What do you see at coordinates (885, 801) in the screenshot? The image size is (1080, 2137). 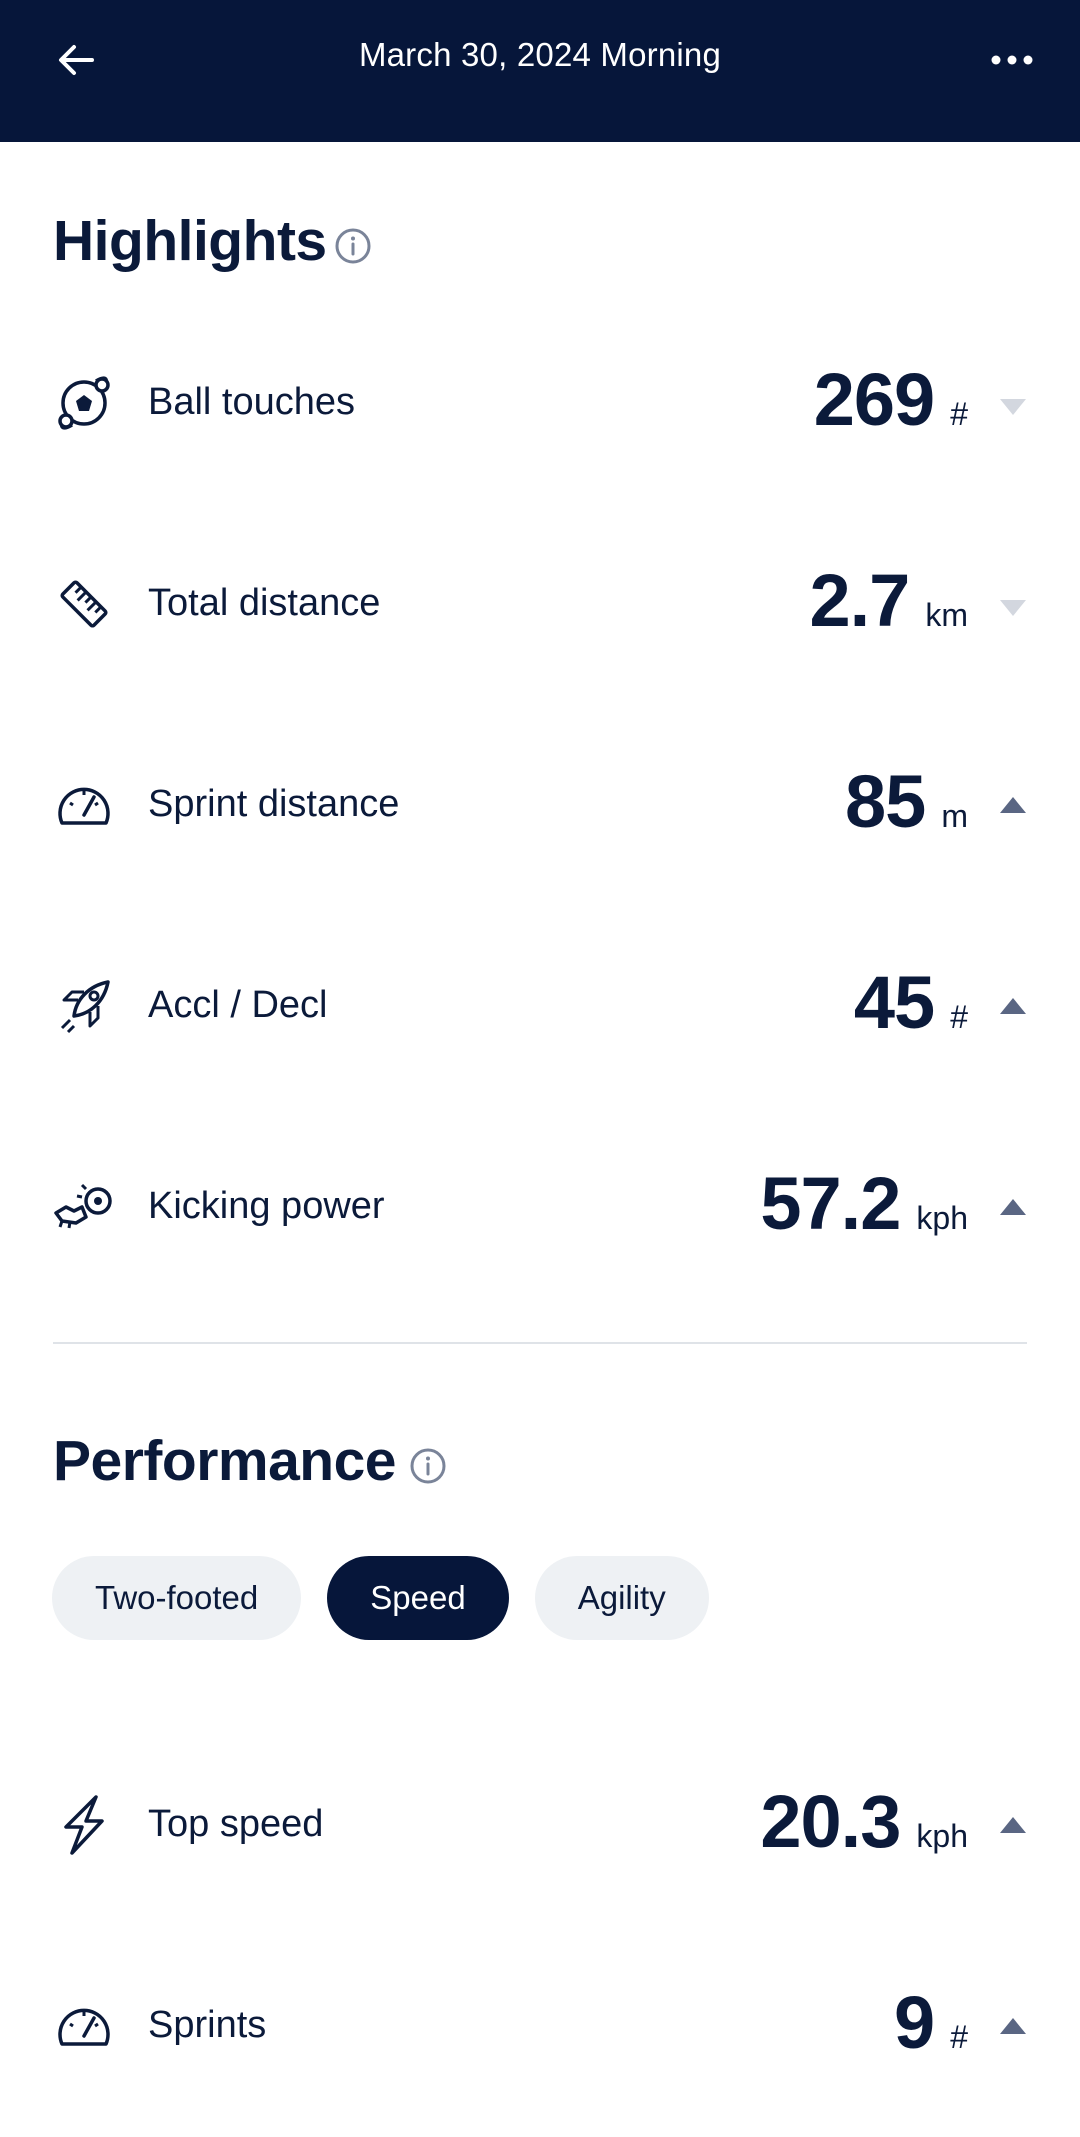 I see `metric-value: 85` at bounding box center [885, 801].